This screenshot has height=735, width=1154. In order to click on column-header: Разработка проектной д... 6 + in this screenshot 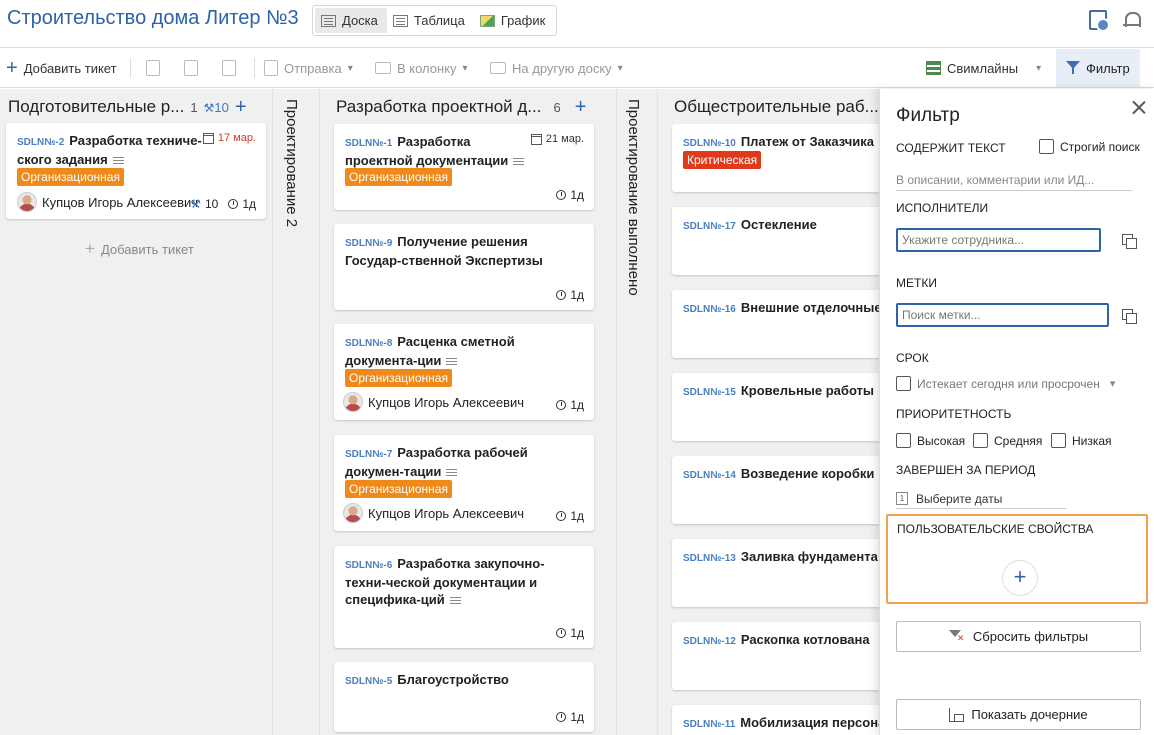, I will do `click(461, 107)`.